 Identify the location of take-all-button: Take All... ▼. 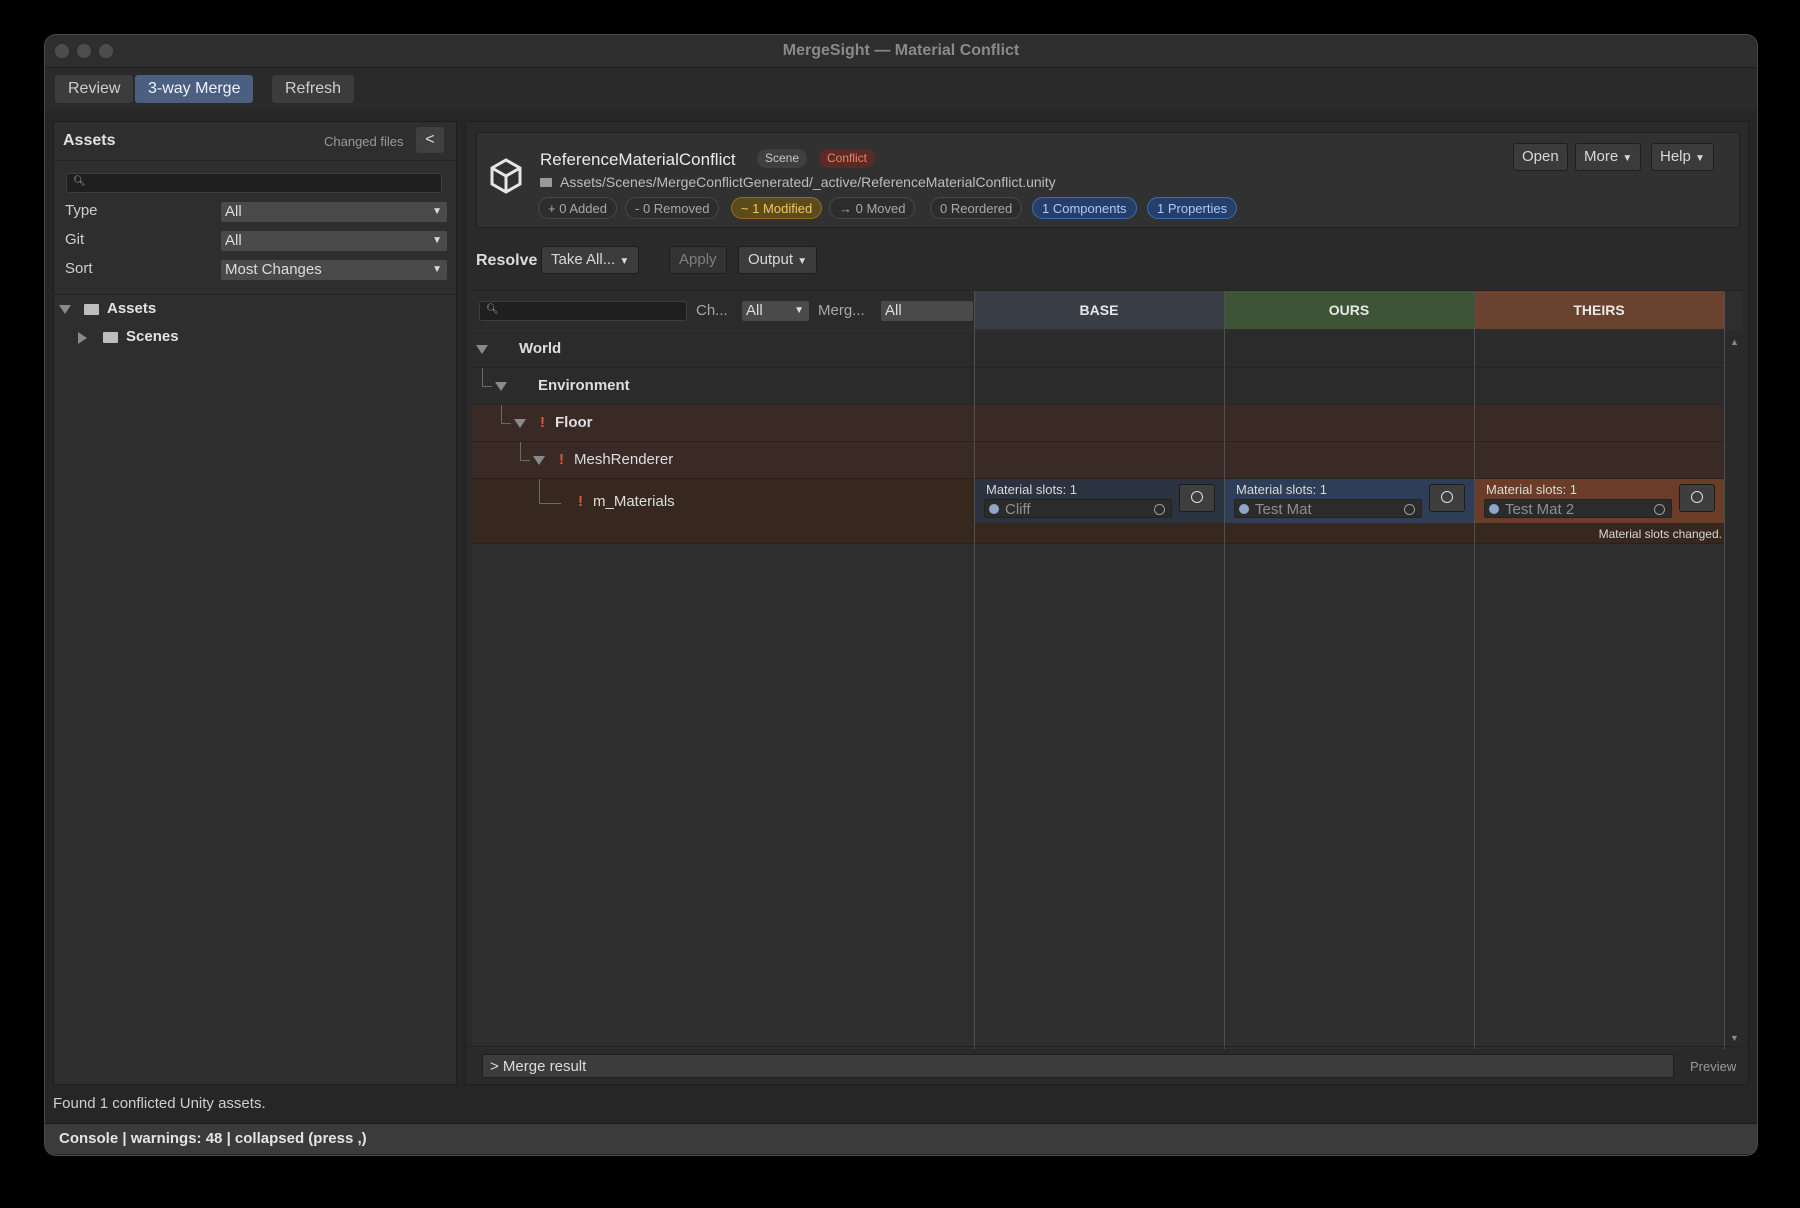
(590, 260).